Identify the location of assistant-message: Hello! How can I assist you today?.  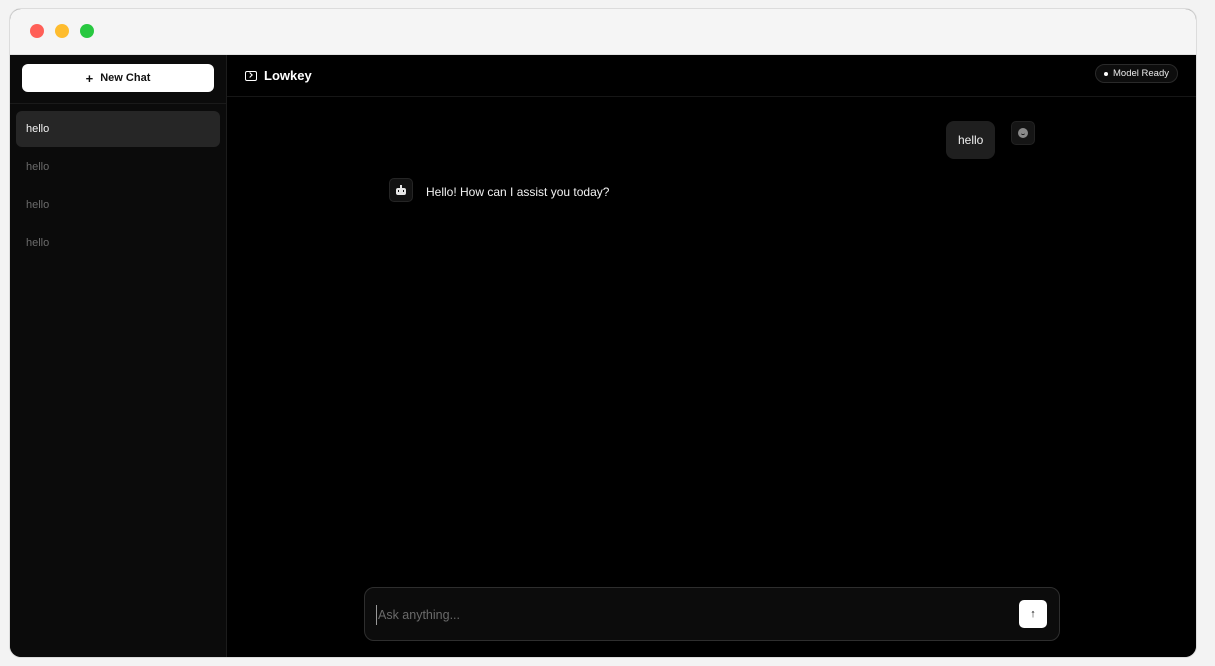
(518, 192).